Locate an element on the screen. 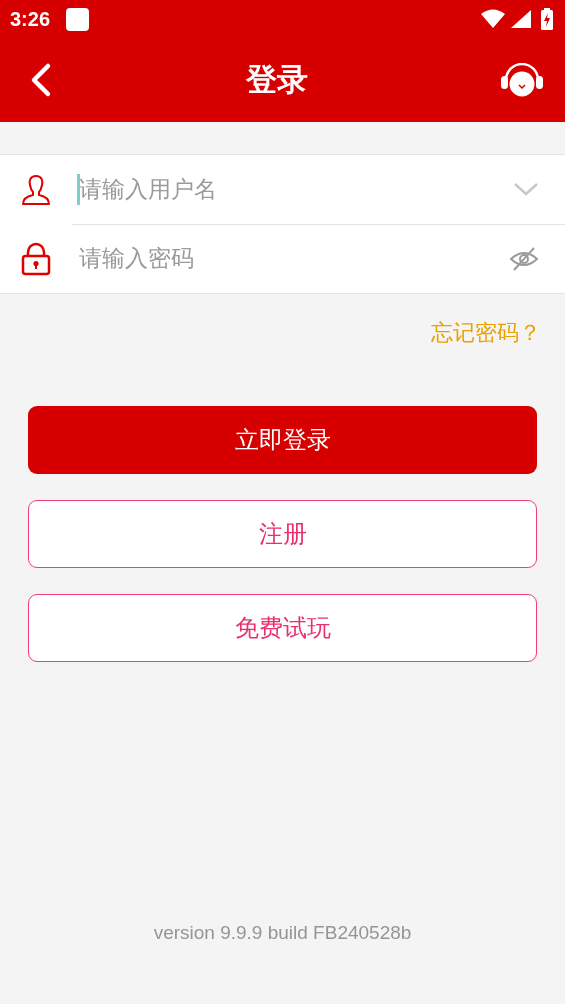  signal-icon is located at coordinates (521, 19).